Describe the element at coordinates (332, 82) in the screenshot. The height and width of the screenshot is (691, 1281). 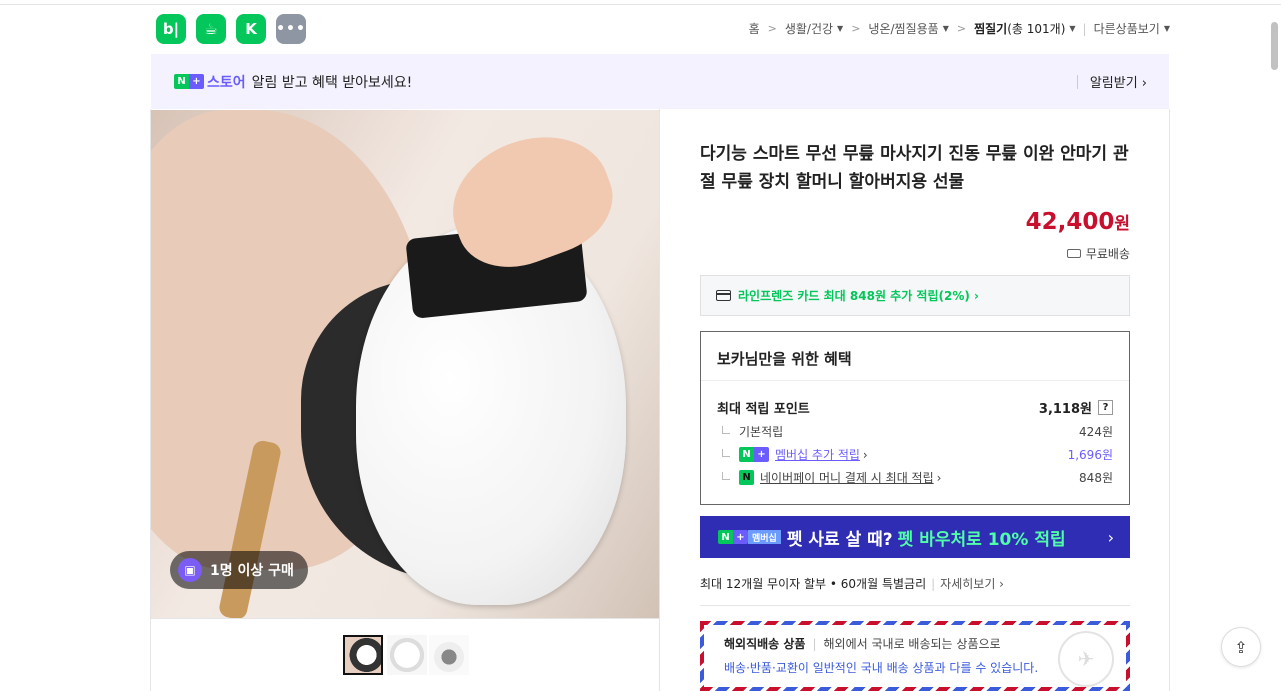
I see `banner-message: 알림 받고 혜택 받아보세요!` at that location.